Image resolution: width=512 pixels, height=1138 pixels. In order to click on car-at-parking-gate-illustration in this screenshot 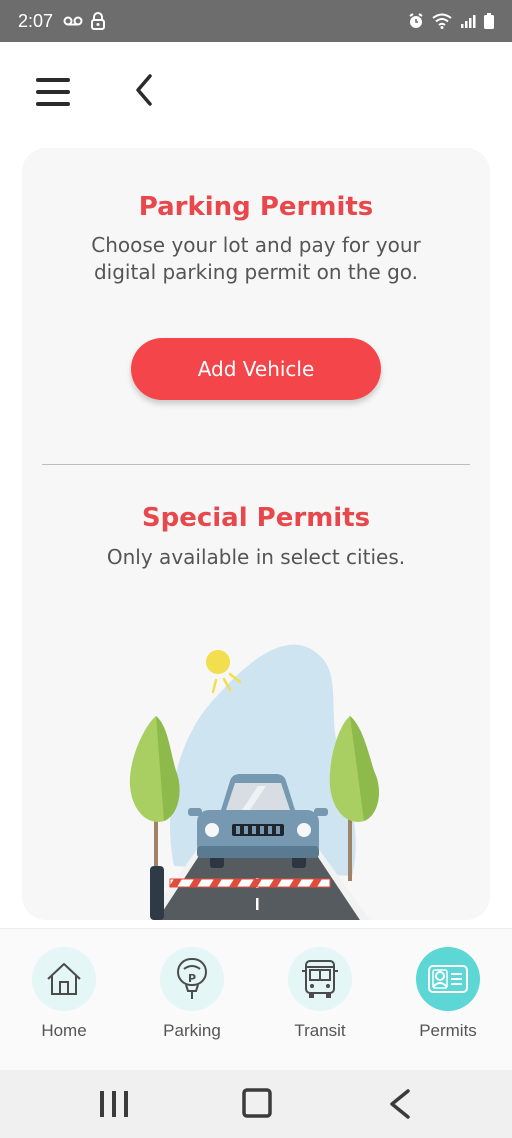, I will do `click(254, 782)`.